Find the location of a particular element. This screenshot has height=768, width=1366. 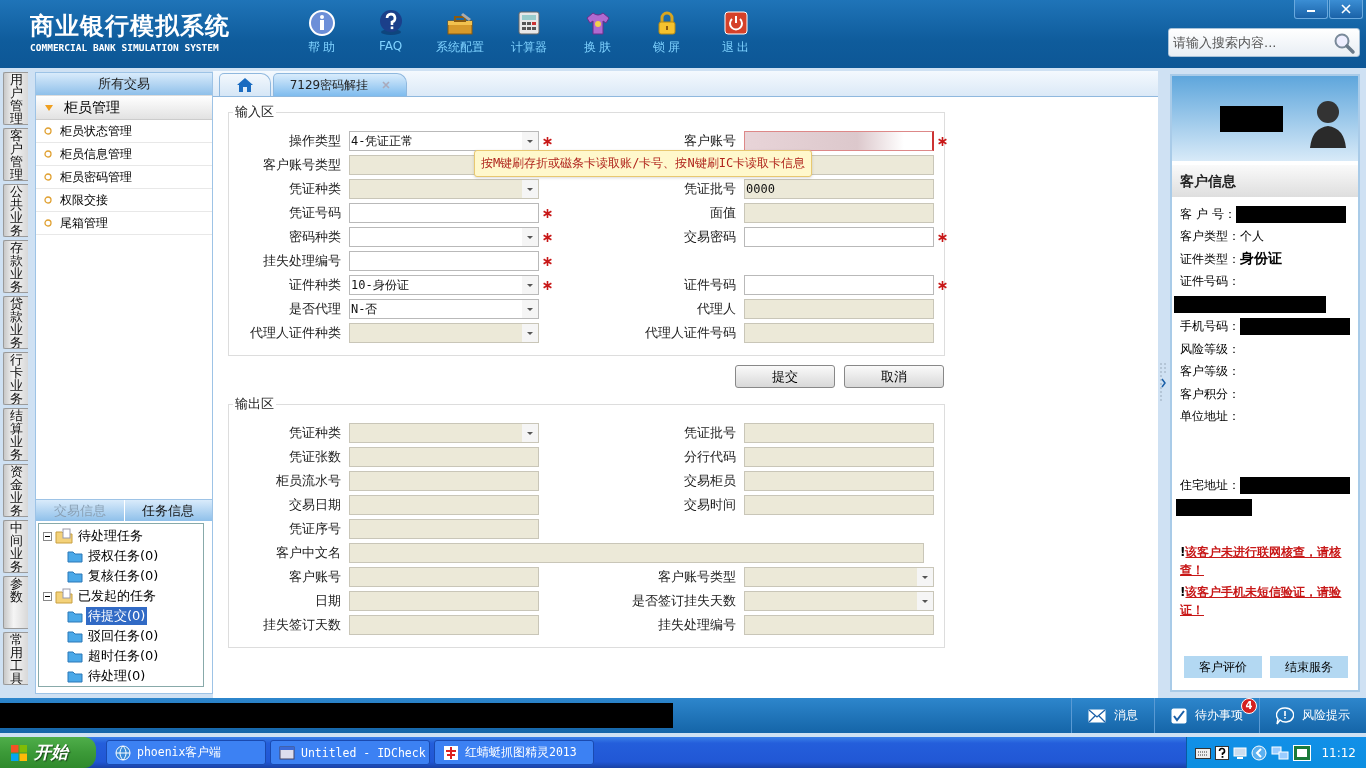

toolbar-button: 计算器 is located at coordinates (528, 38).